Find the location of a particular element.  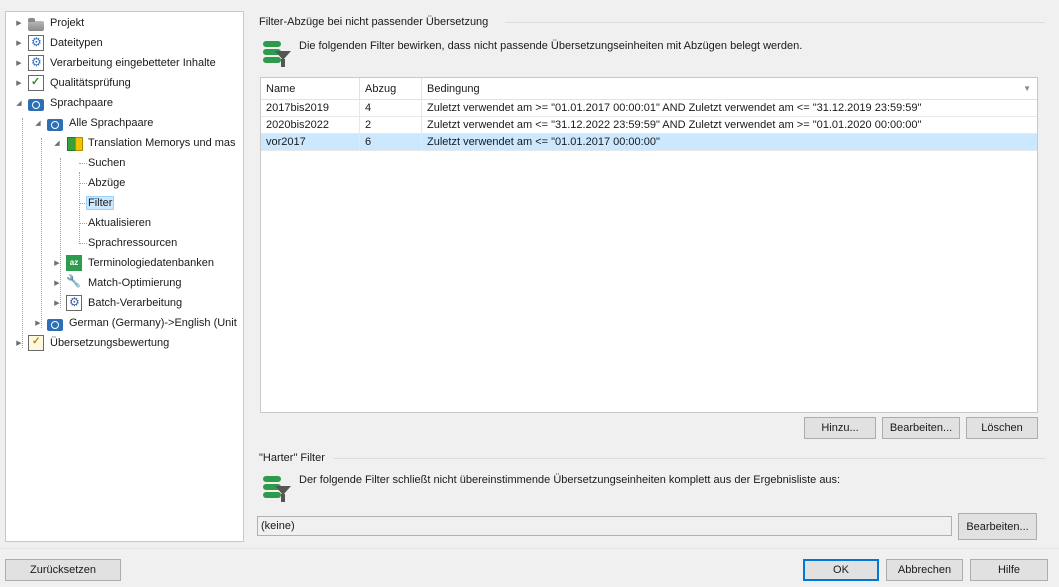

cell-name: 2017bis2019 is located at coordinates (310, 108).